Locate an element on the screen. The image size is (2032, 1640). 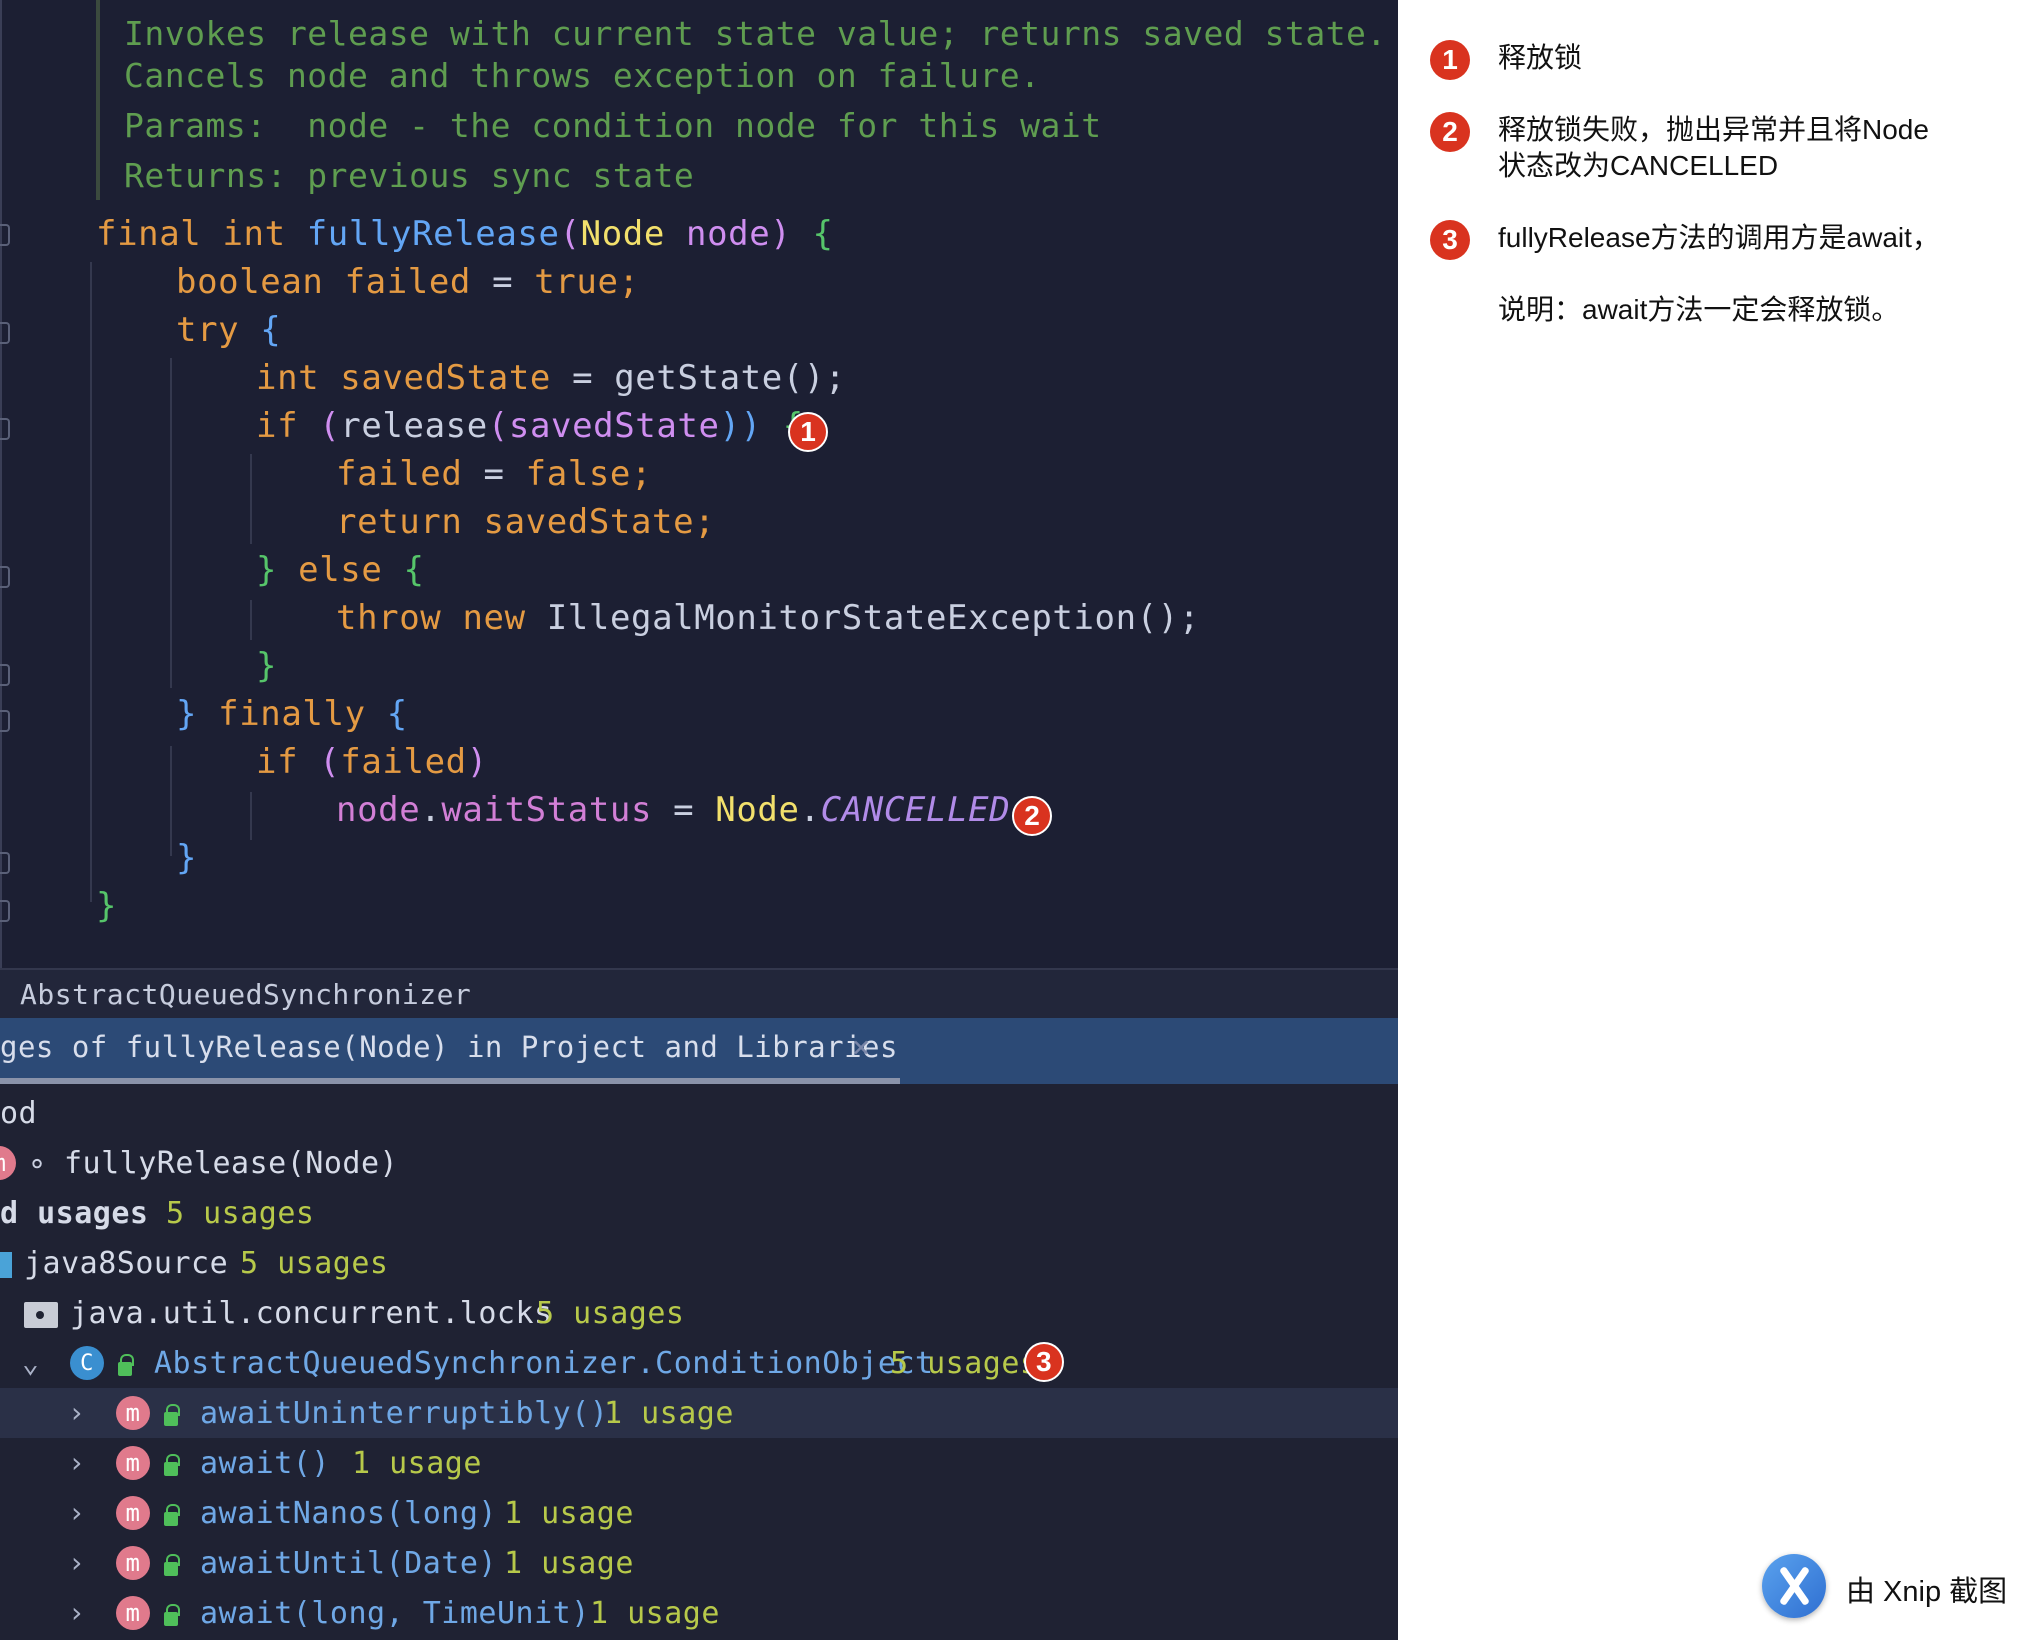
code-line: if (release(savedState)) { is located at coordinates (529, 426).